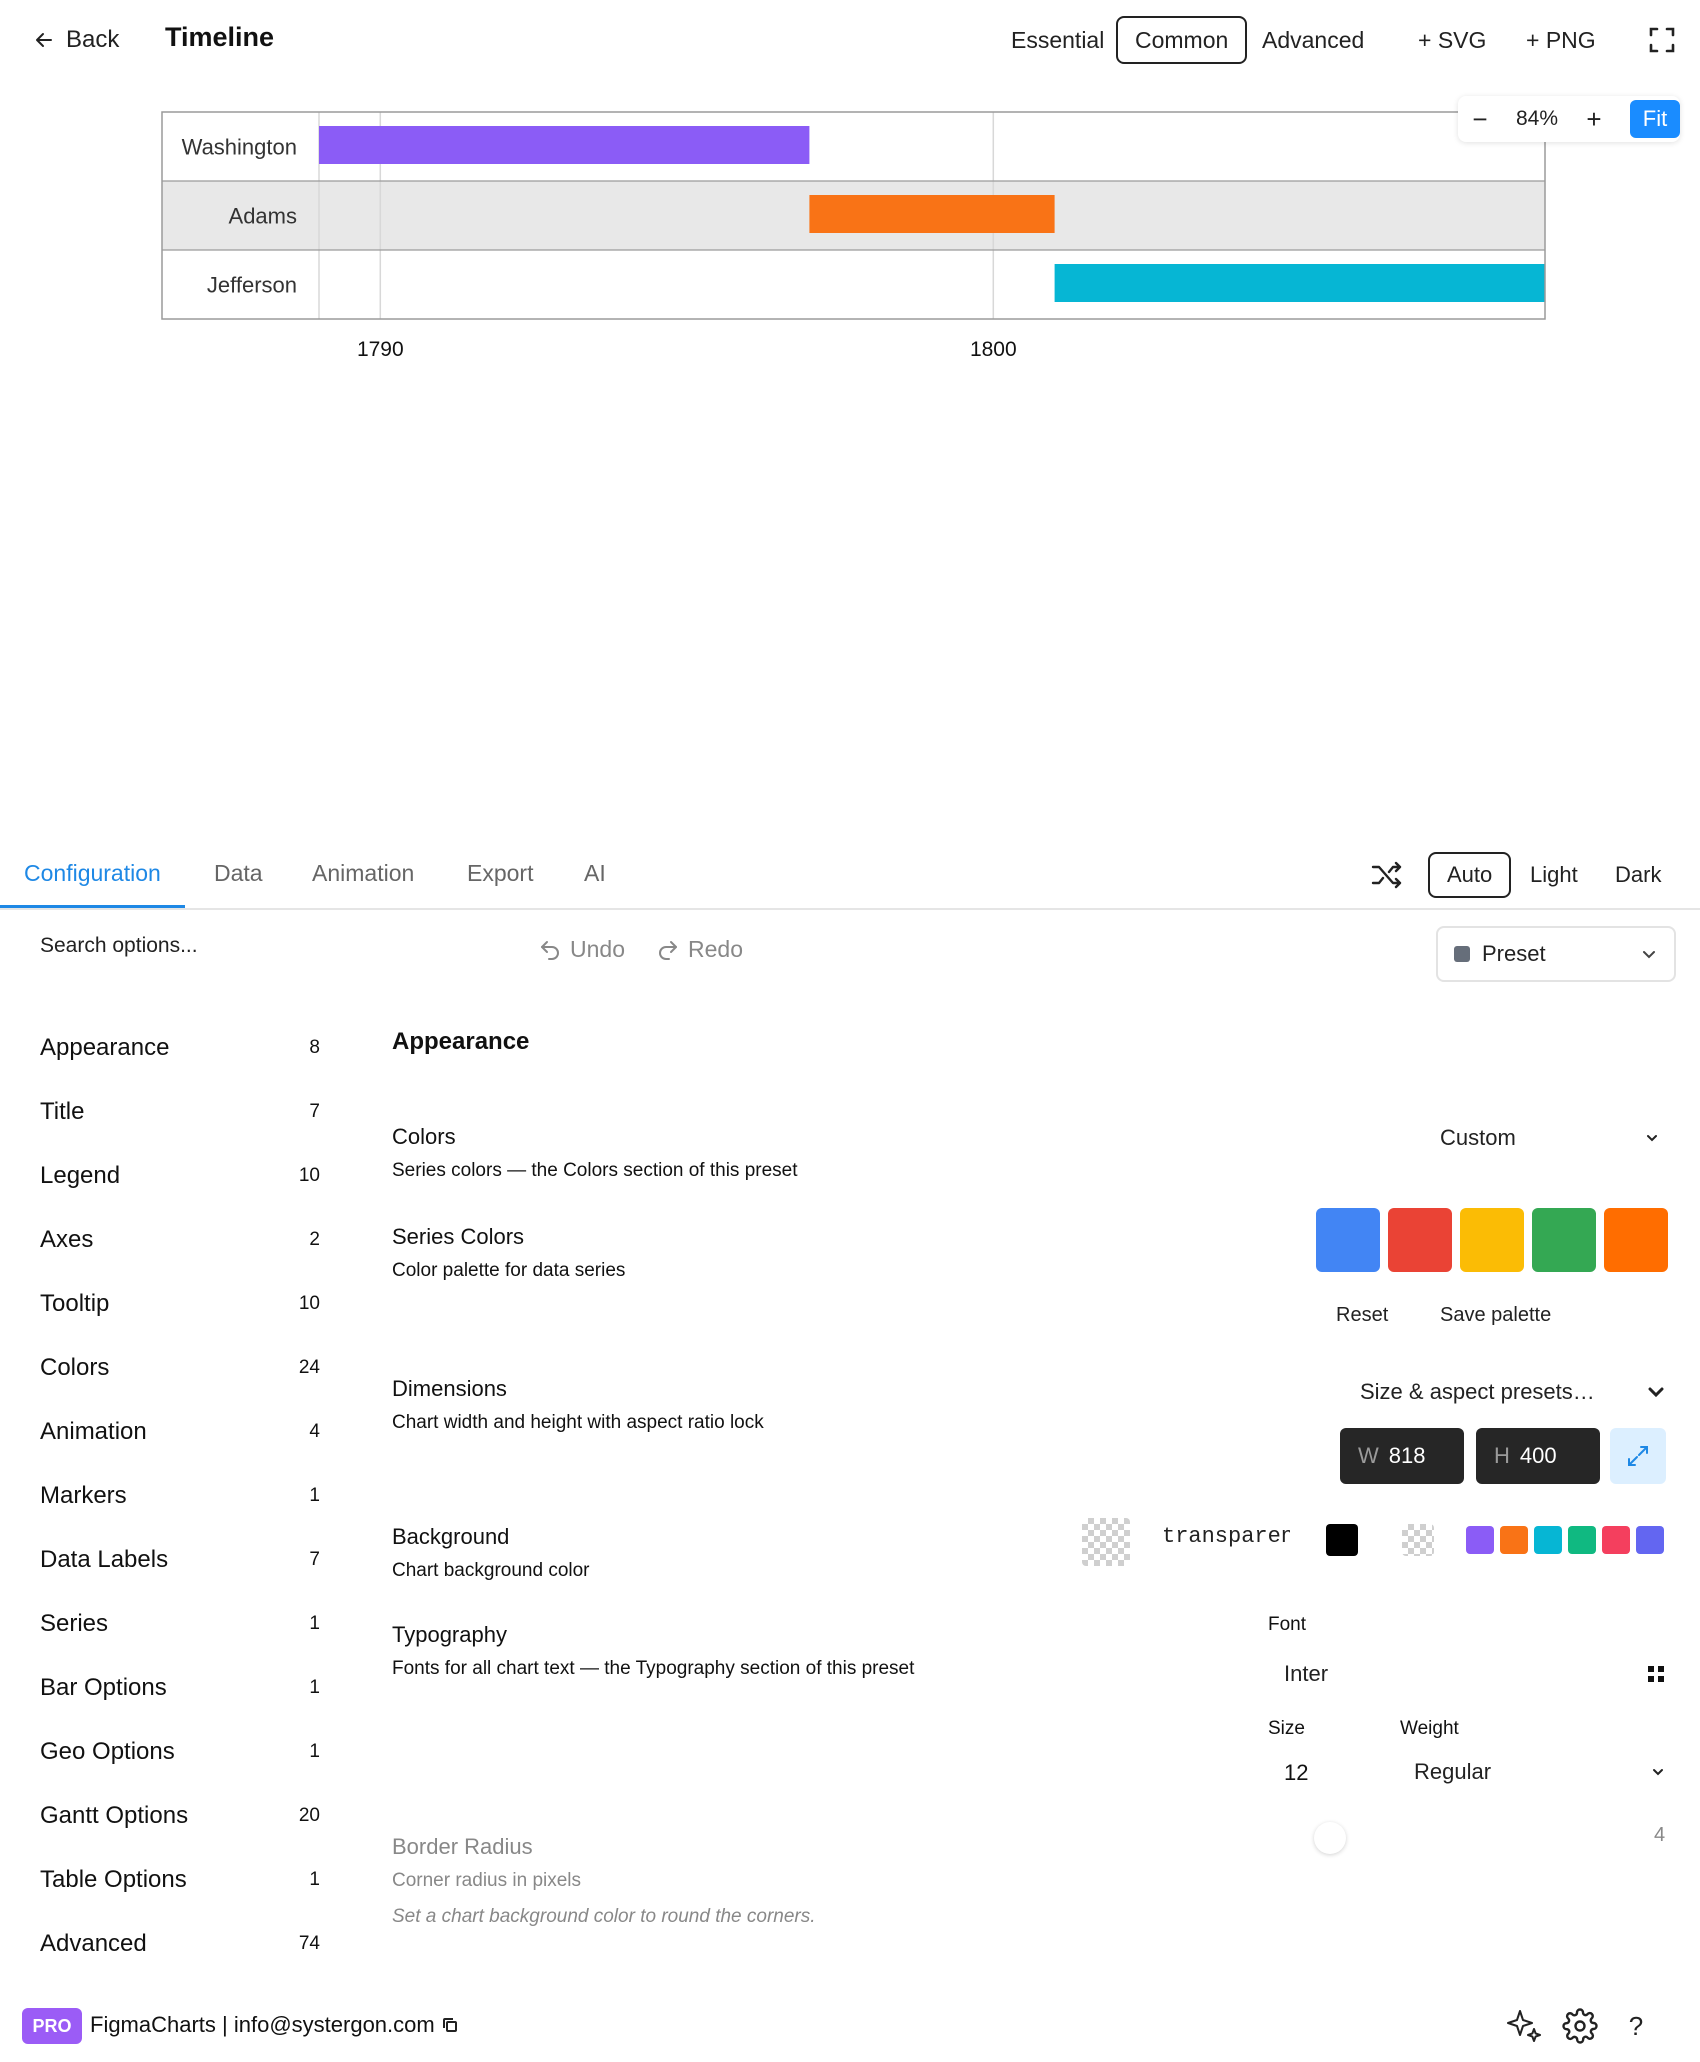 The width and height of the screenshot is (1700, 2062). I want to click on background-black-swatch, so click(1342, 1540).